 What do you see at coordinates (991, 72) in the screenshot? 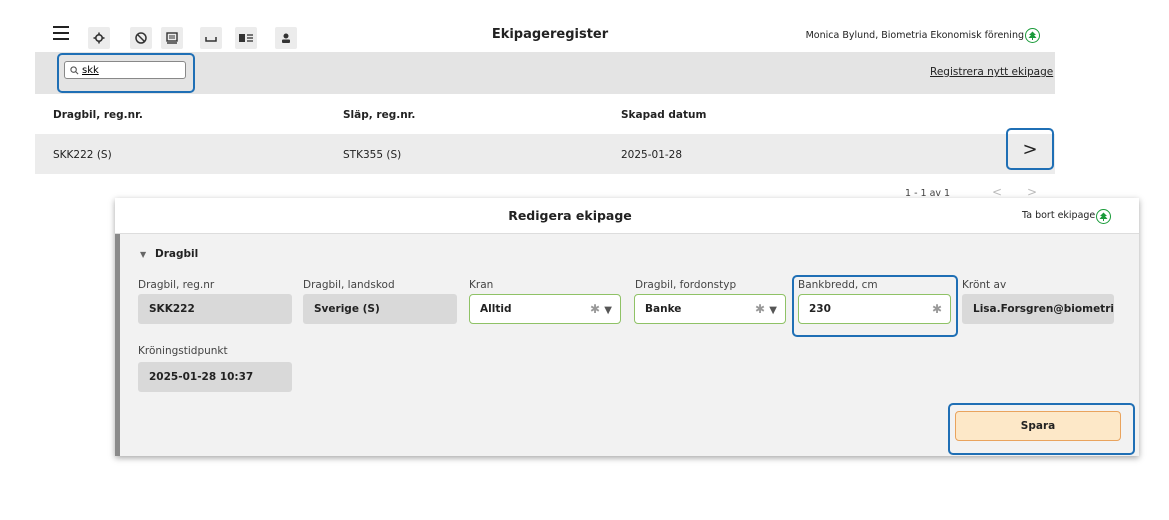
I see `register-new-link: Registrera nytt ekipage` at bounding box center [991, 72].